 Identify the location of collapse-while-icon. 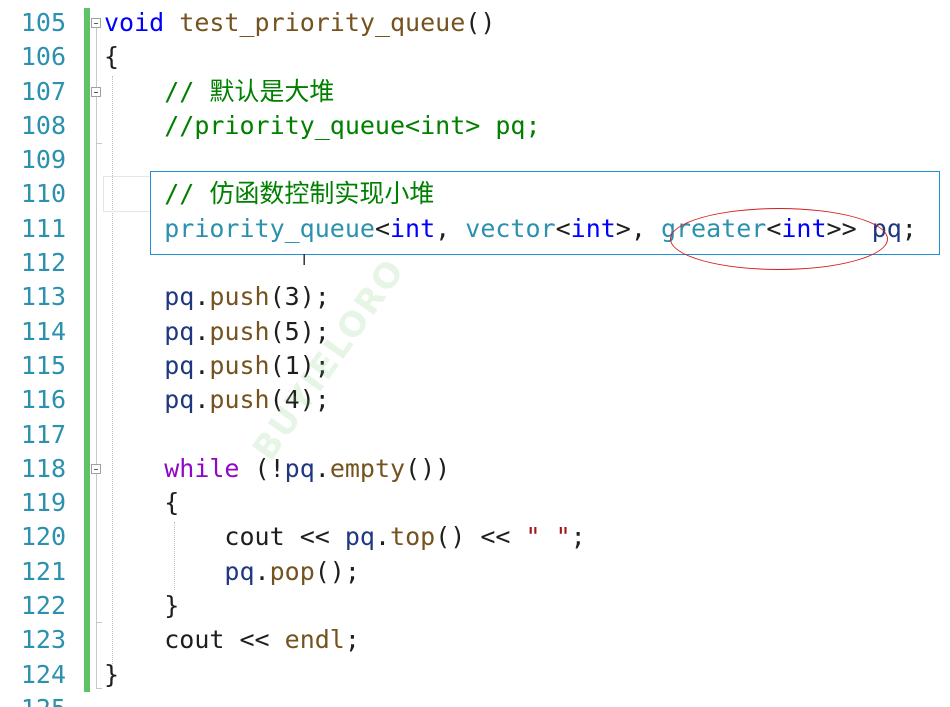
(96, 469).